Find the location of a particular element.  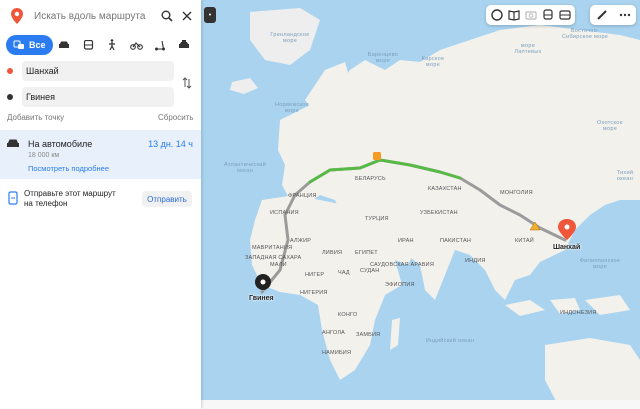

mode-tab-taxi is located at coordinates (184, 45).